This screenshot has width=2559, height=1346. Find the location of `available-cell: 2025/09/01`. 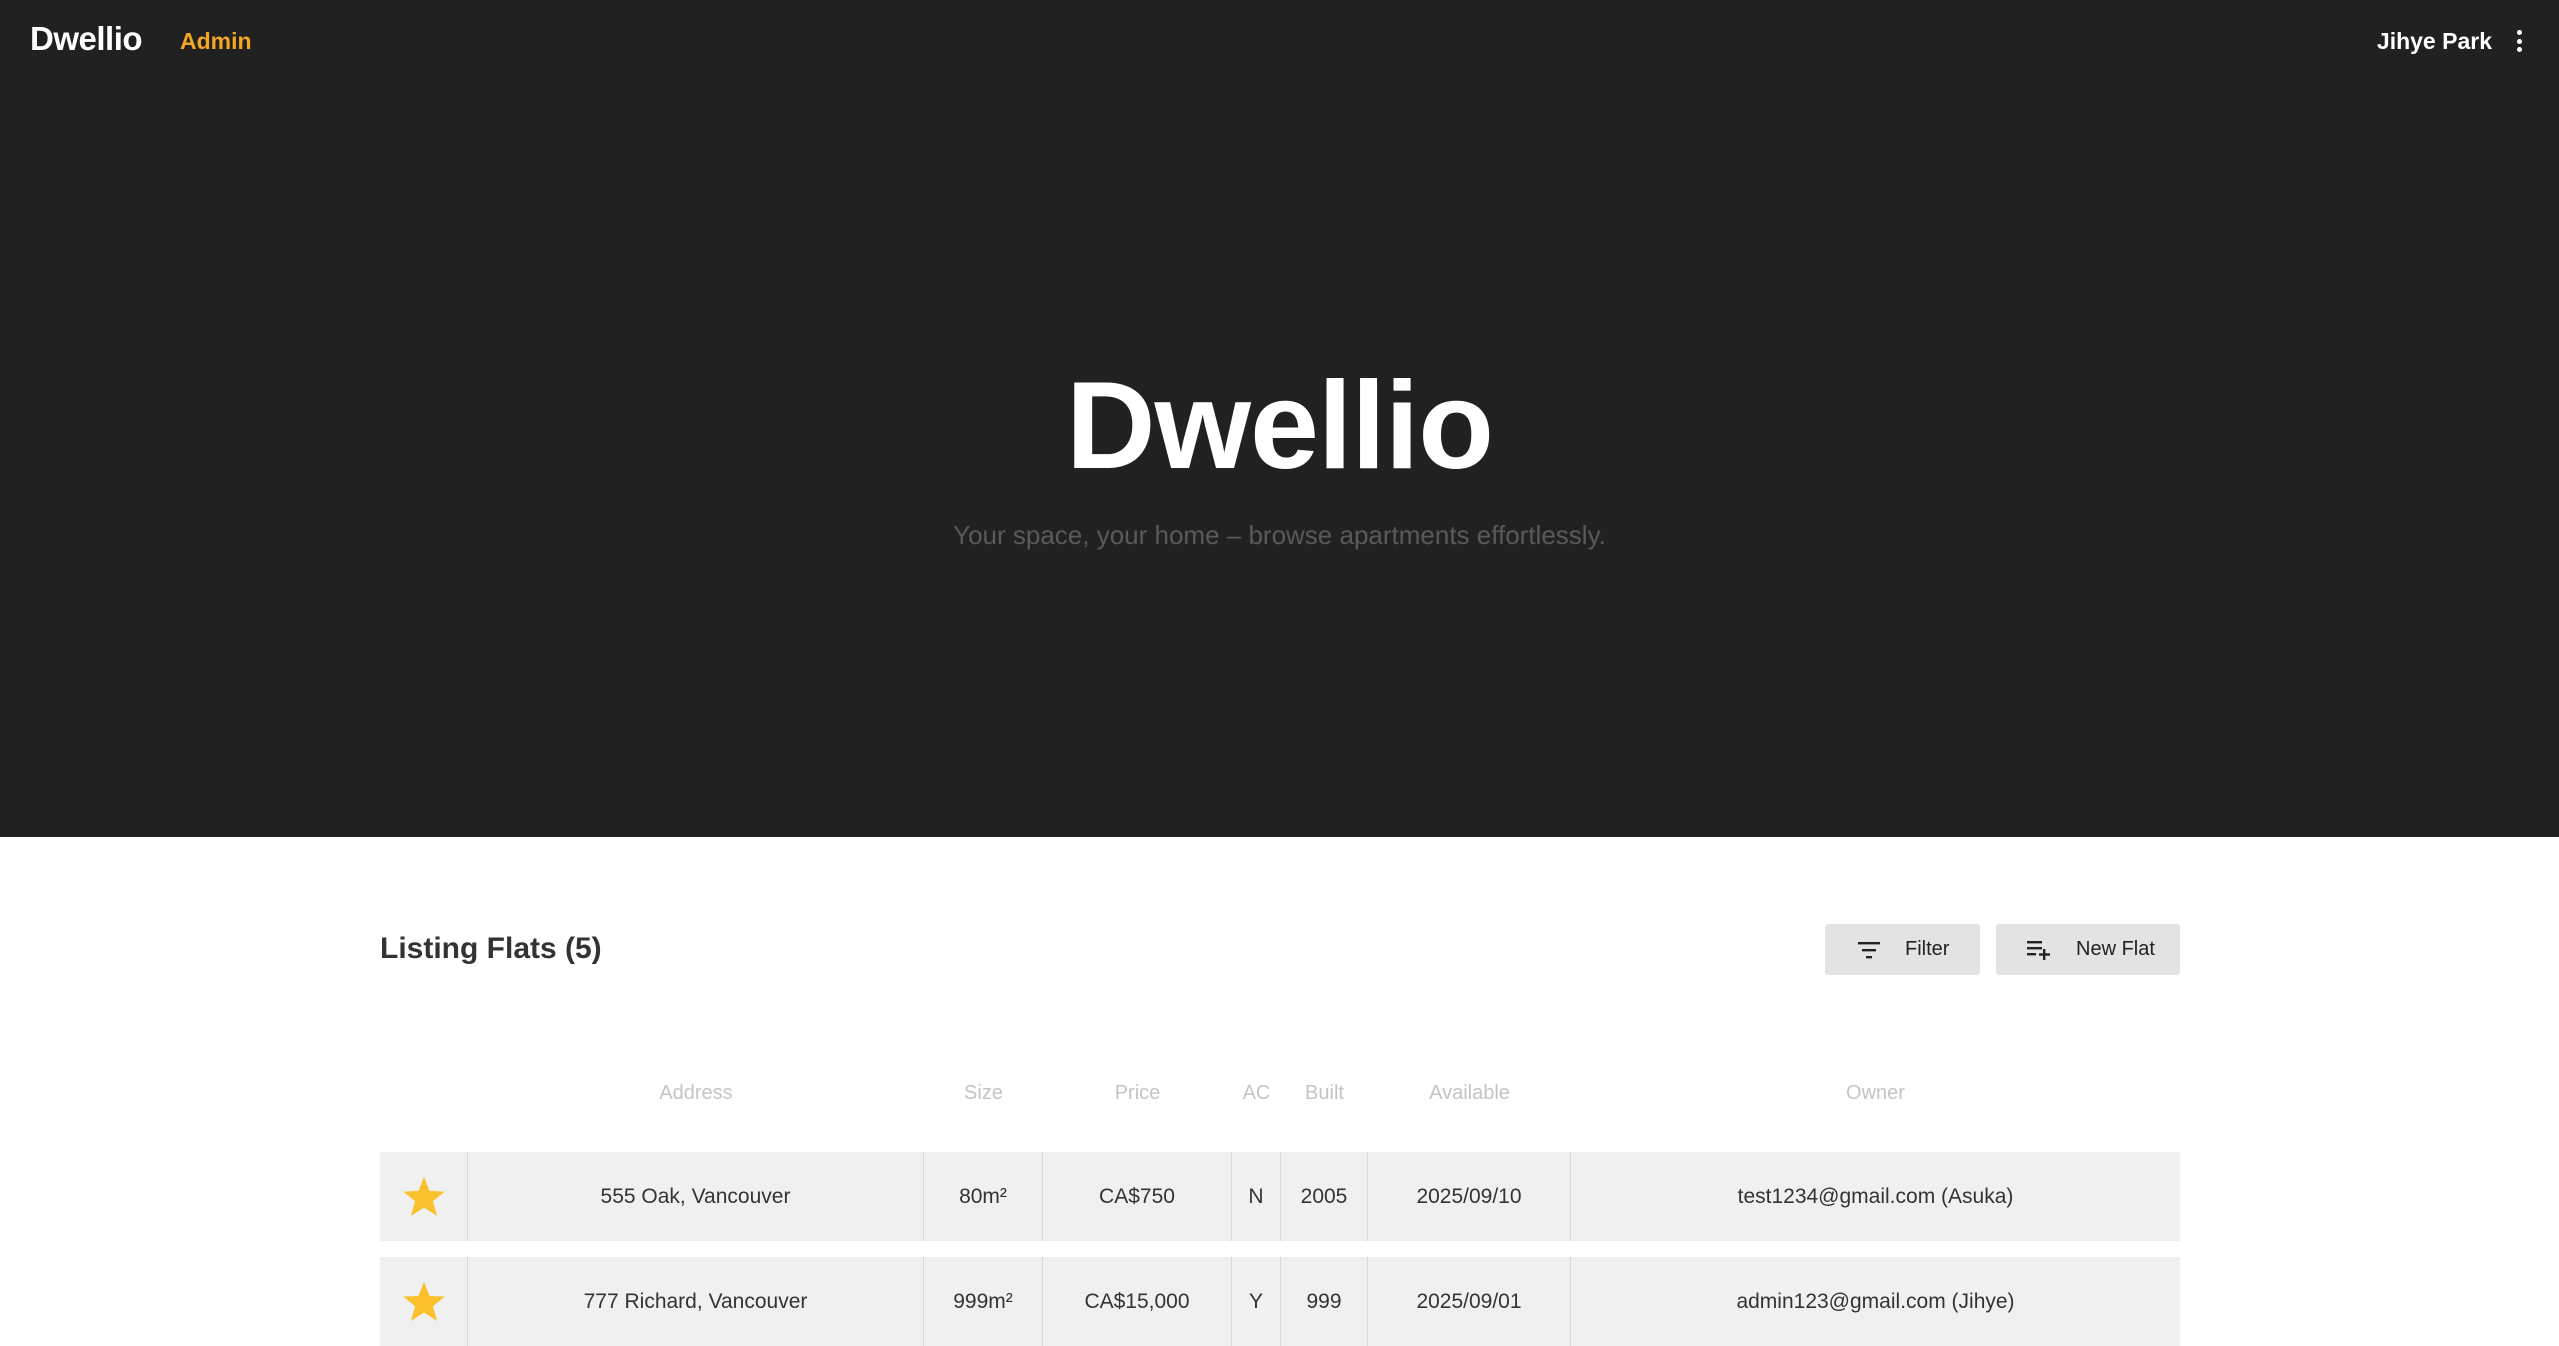

available-cell: 2025/09/01 is located at coordinates (1469, 1301).